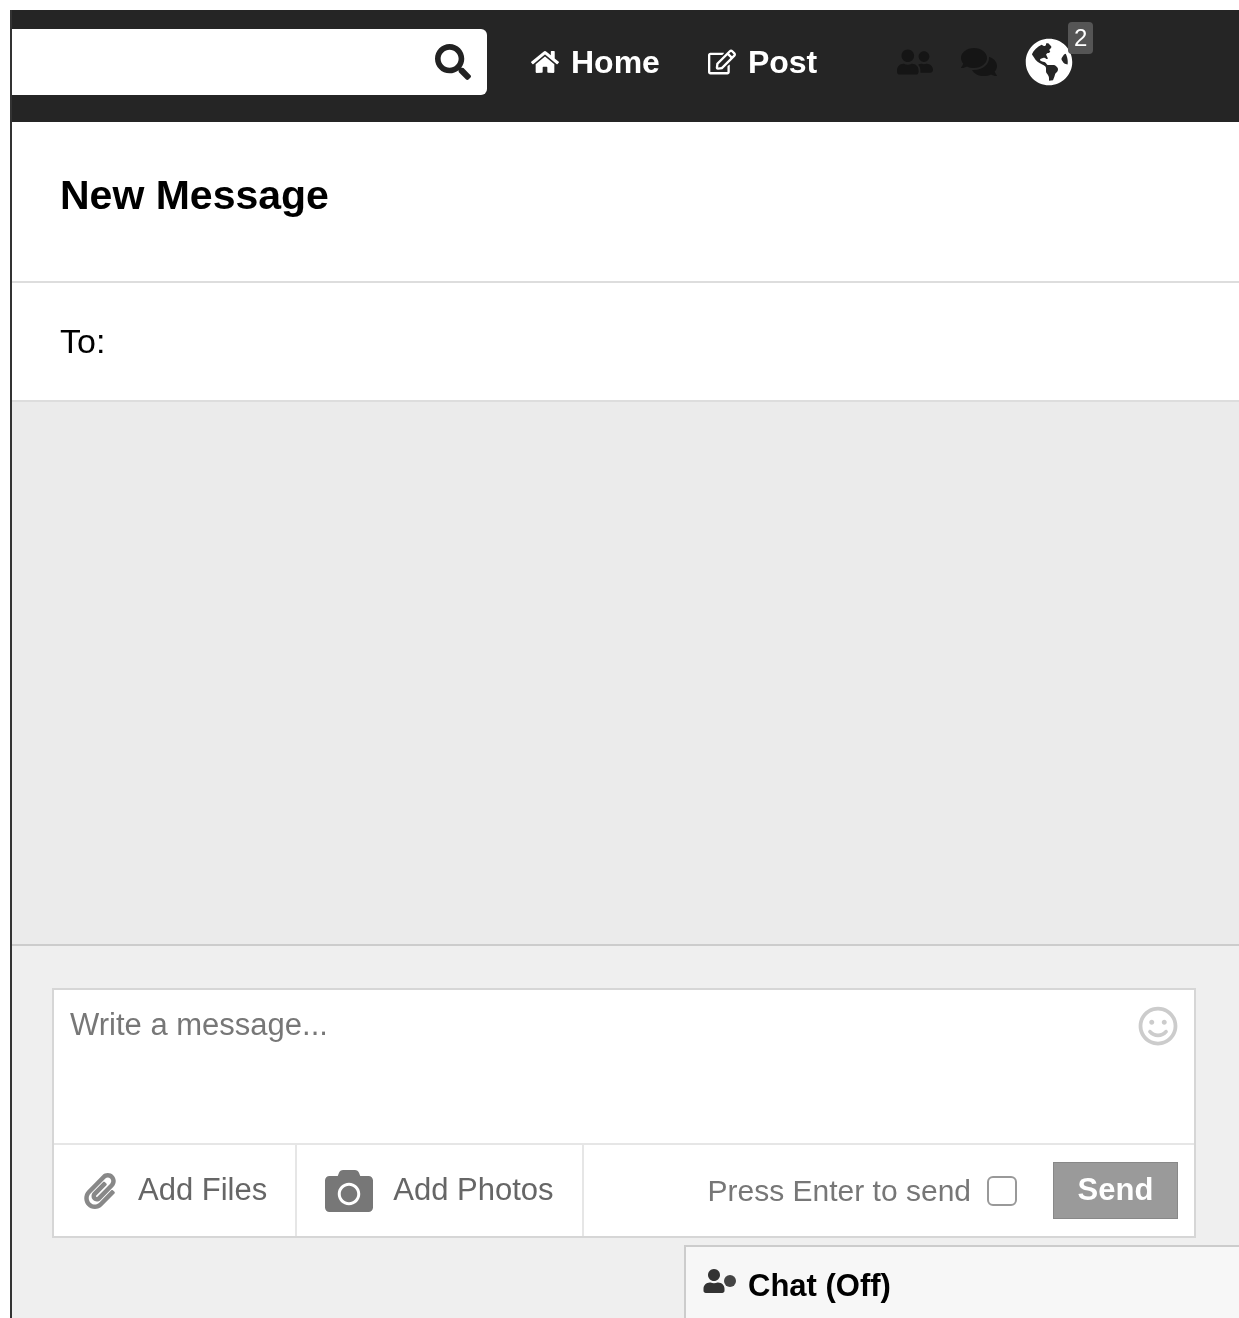 This screenshot has width=1239, height=1318. Describe the element at coordinates (839, 1191) in the screenshot. I see `enter-to-send-label: Press Enter to send` at that location.